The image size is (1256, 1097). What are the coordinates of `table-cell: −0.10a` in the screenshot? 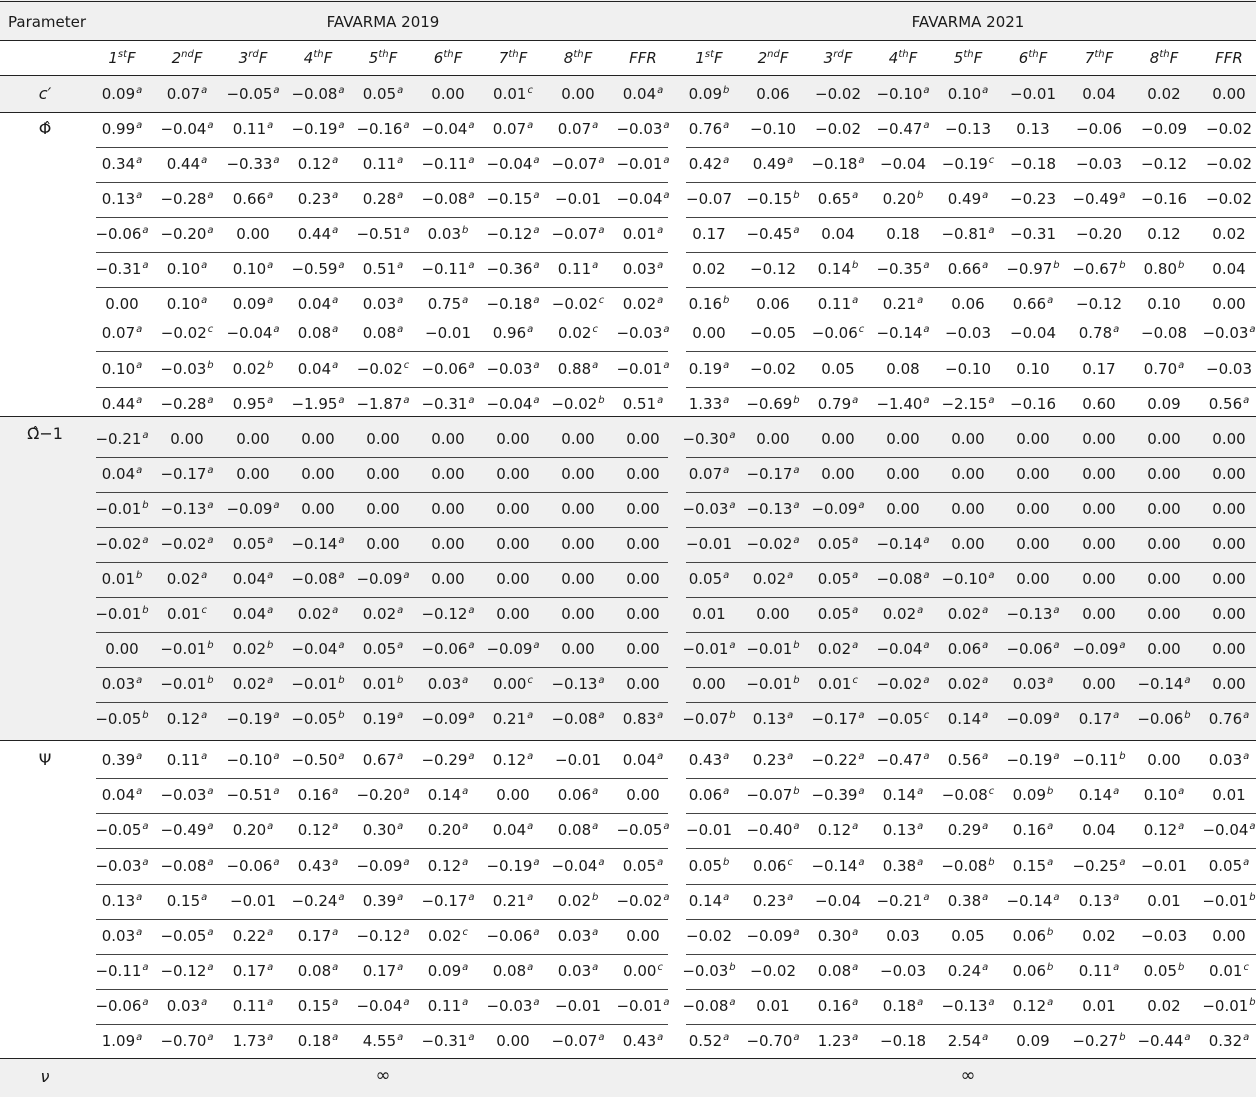 It's located at (903, 94).